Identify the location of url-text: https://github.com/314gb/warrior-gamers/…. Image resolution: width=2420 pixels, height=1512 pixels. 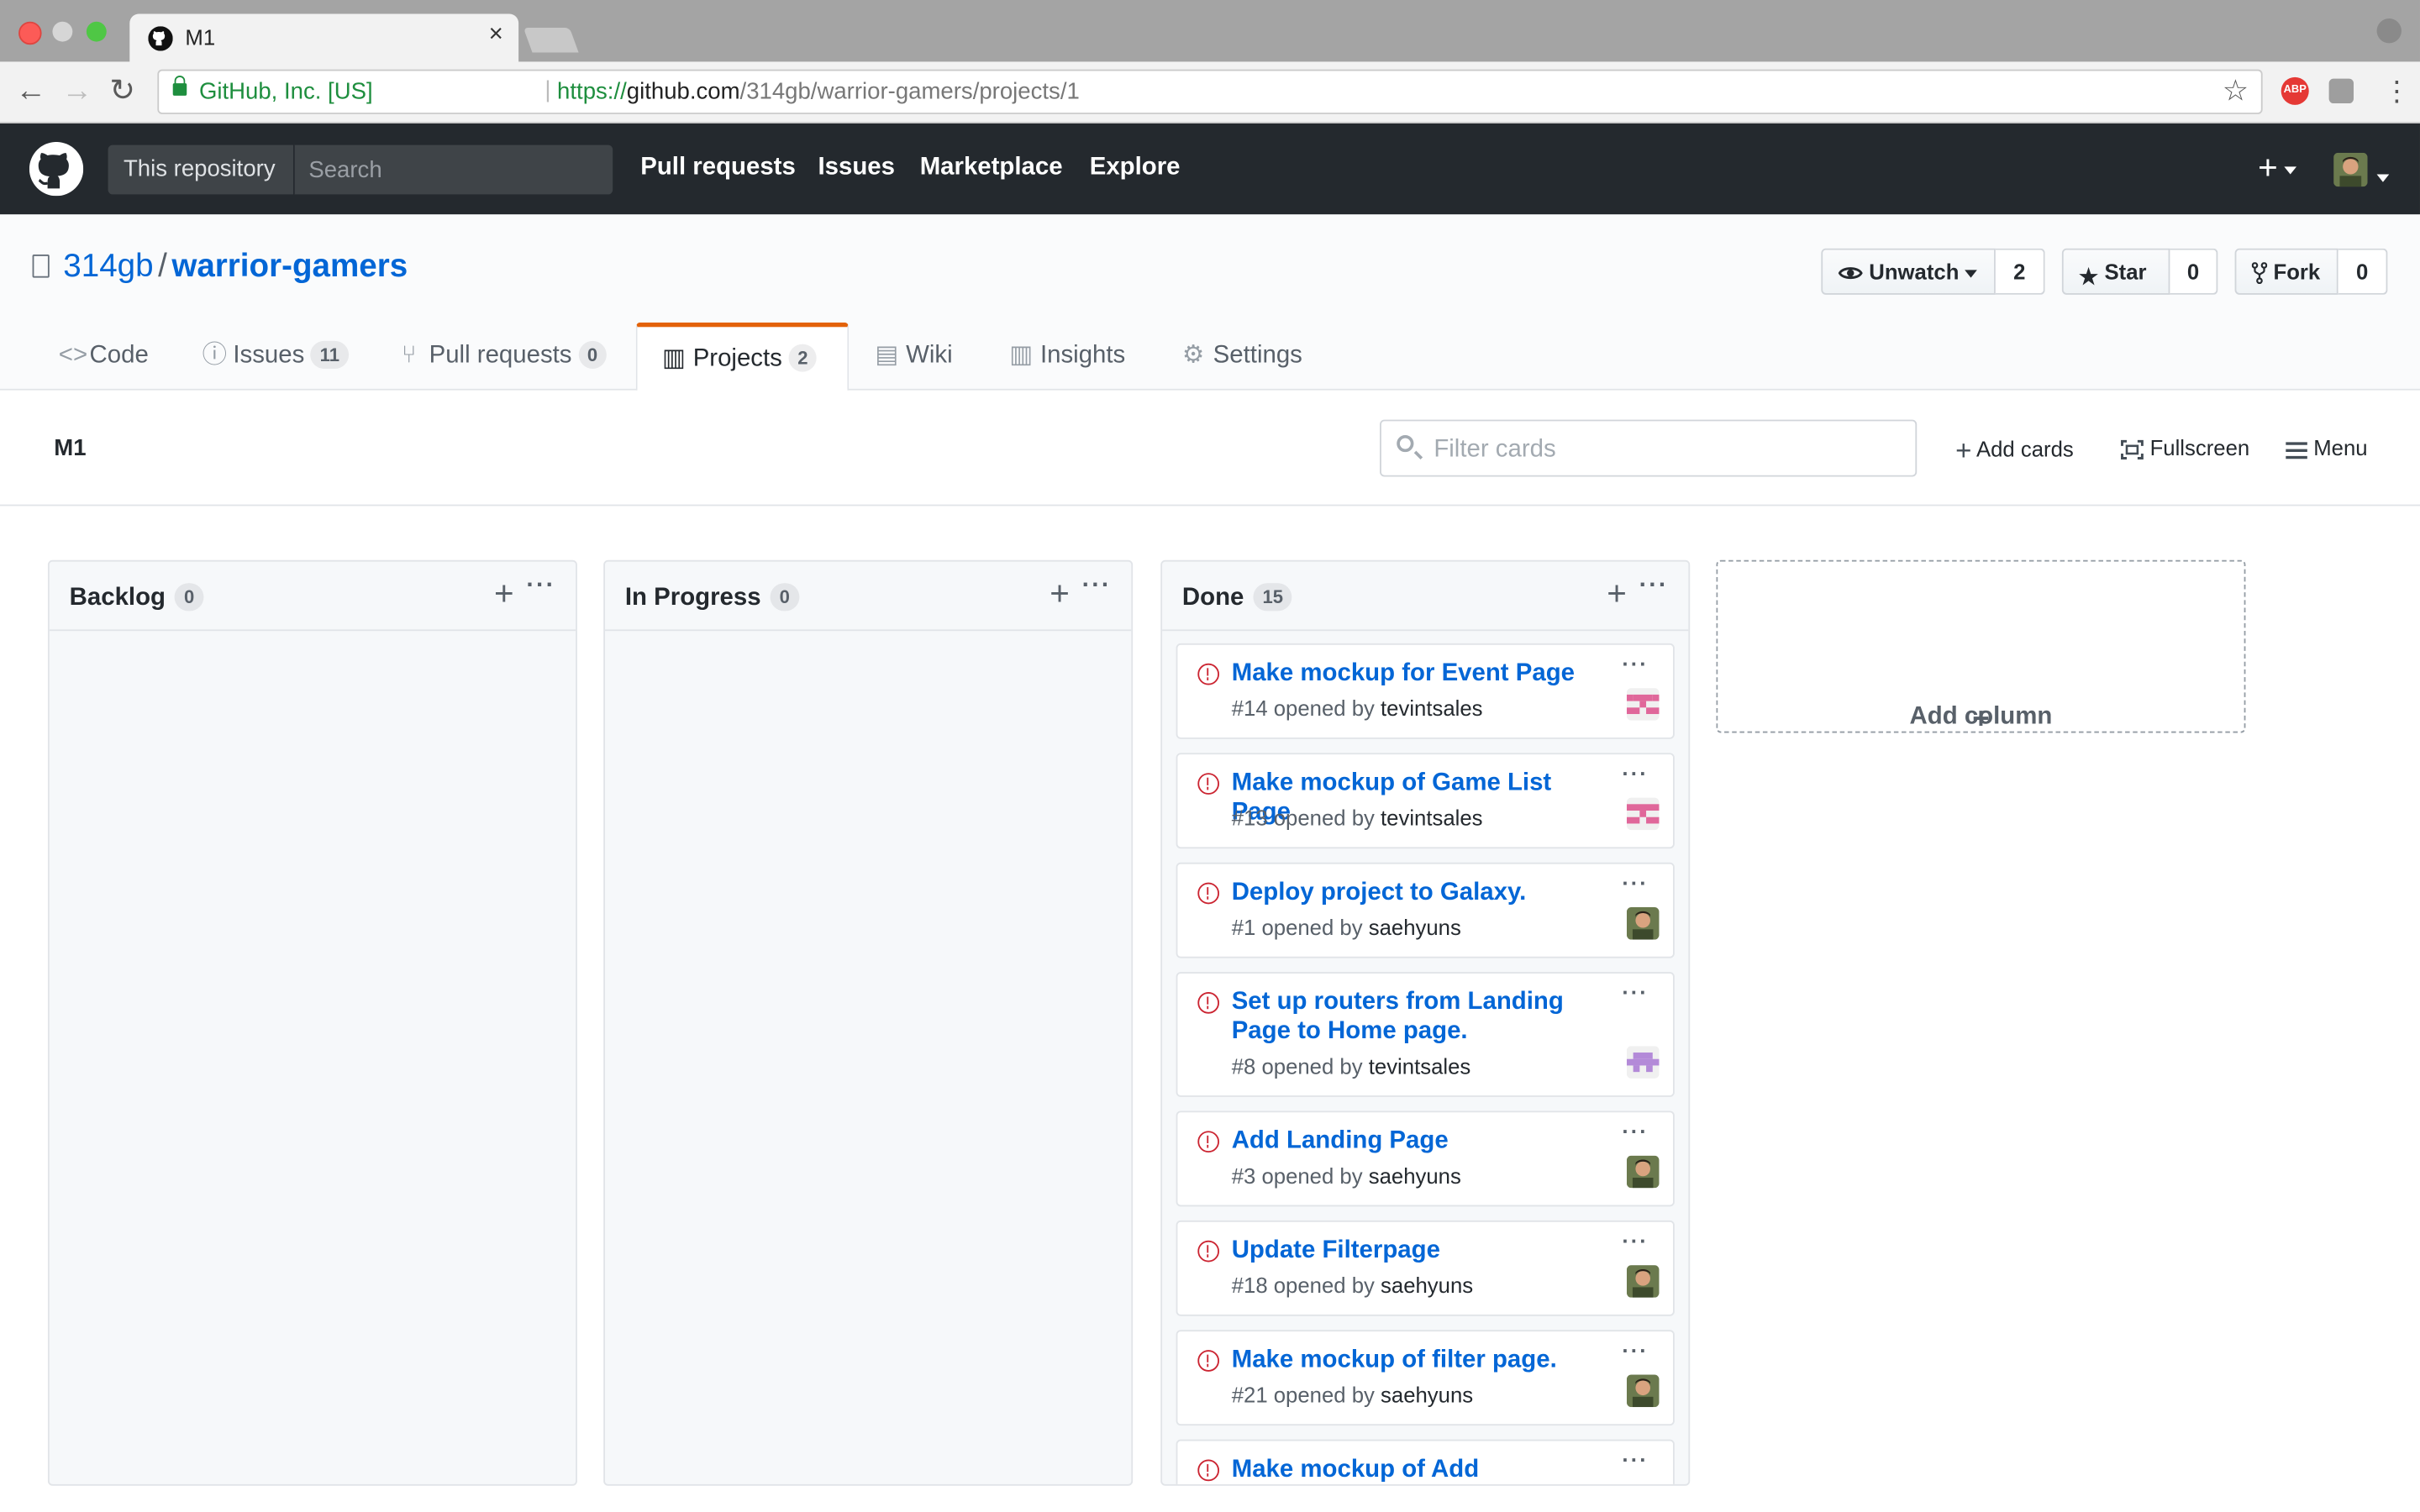
(818, 92).